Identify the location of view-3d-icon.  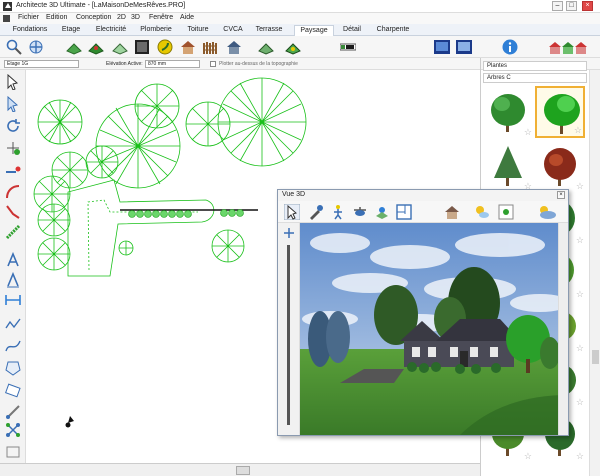
(464, 47).